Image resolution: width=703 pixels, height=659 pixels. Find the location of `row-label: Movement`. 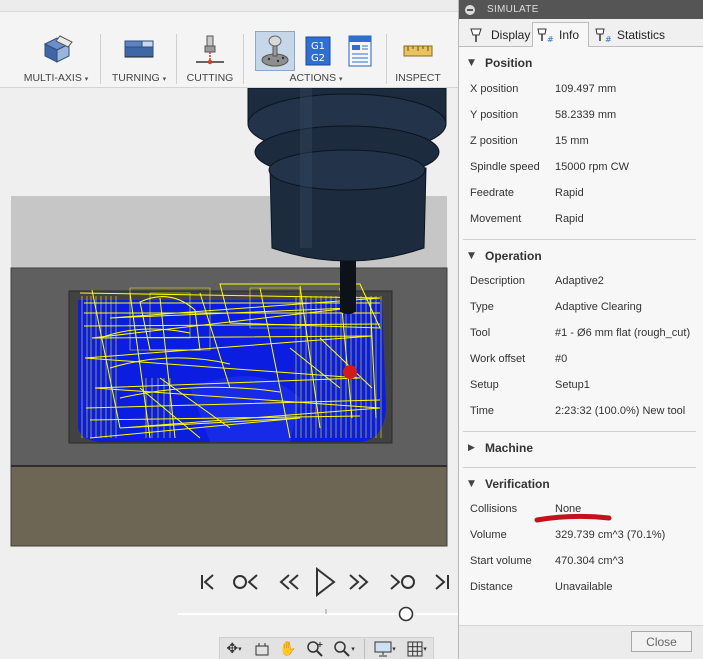

row-label: Movement is located at coordinates (496, 219).